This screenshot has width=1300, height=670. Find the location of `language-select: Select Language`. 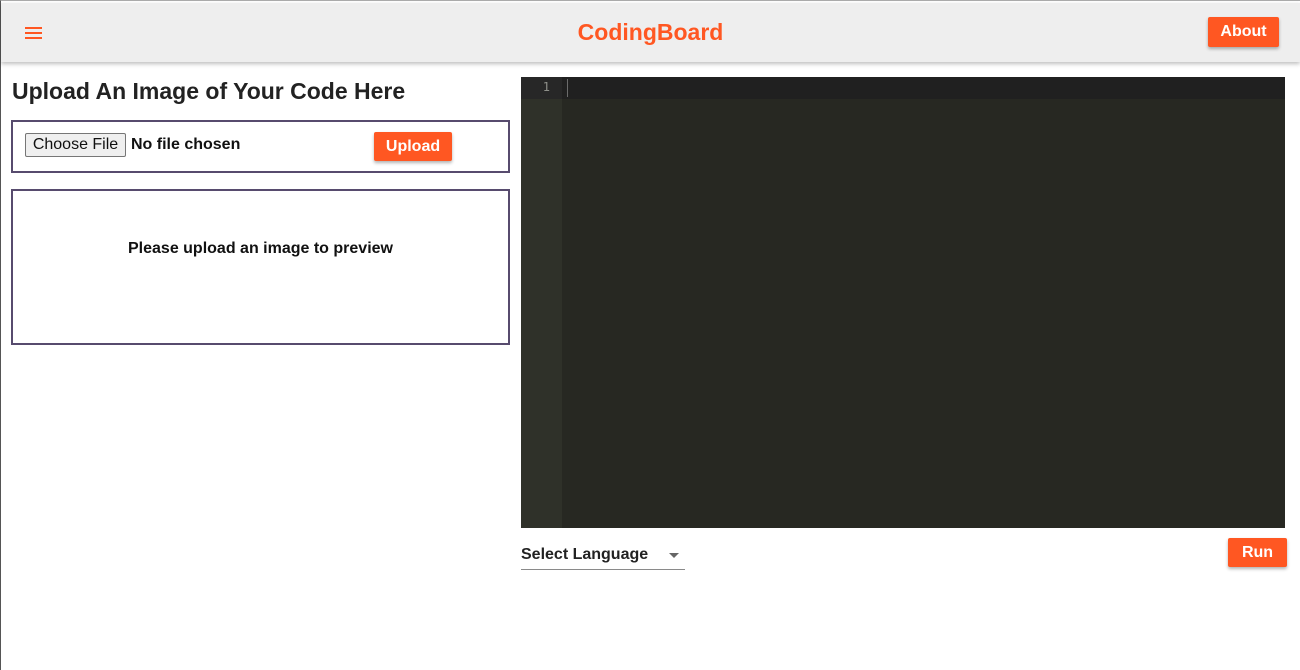

language-select: Select Language is located at coordinates (603, 554).